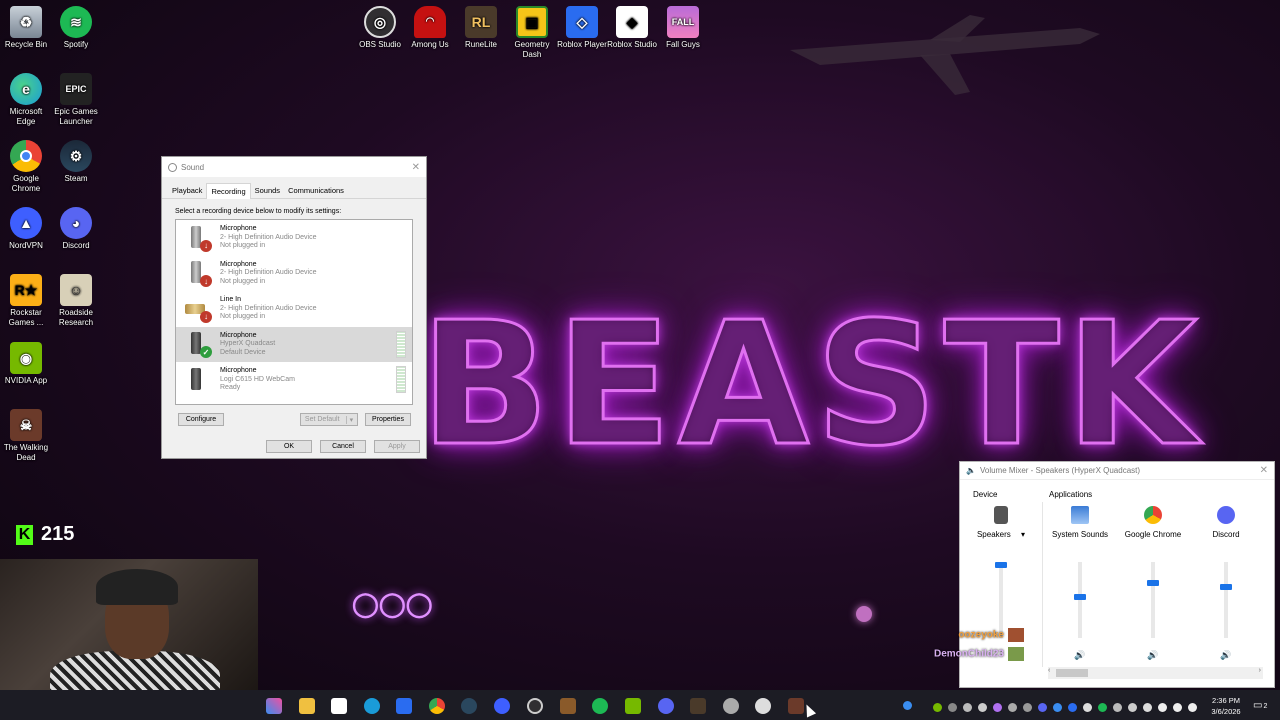 This screenshot has height=720, width=1280. I want to click on desktop-icon-geometry-dash: ▣ Geometry Dash, so click(532, 33).